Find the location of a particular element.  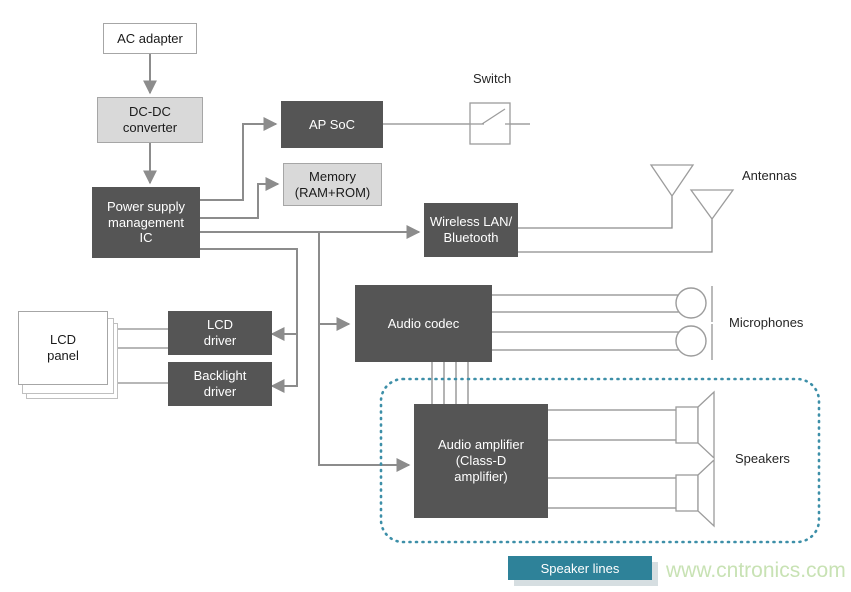

label-antennas: Antennas is located at coordinates (769, 175).